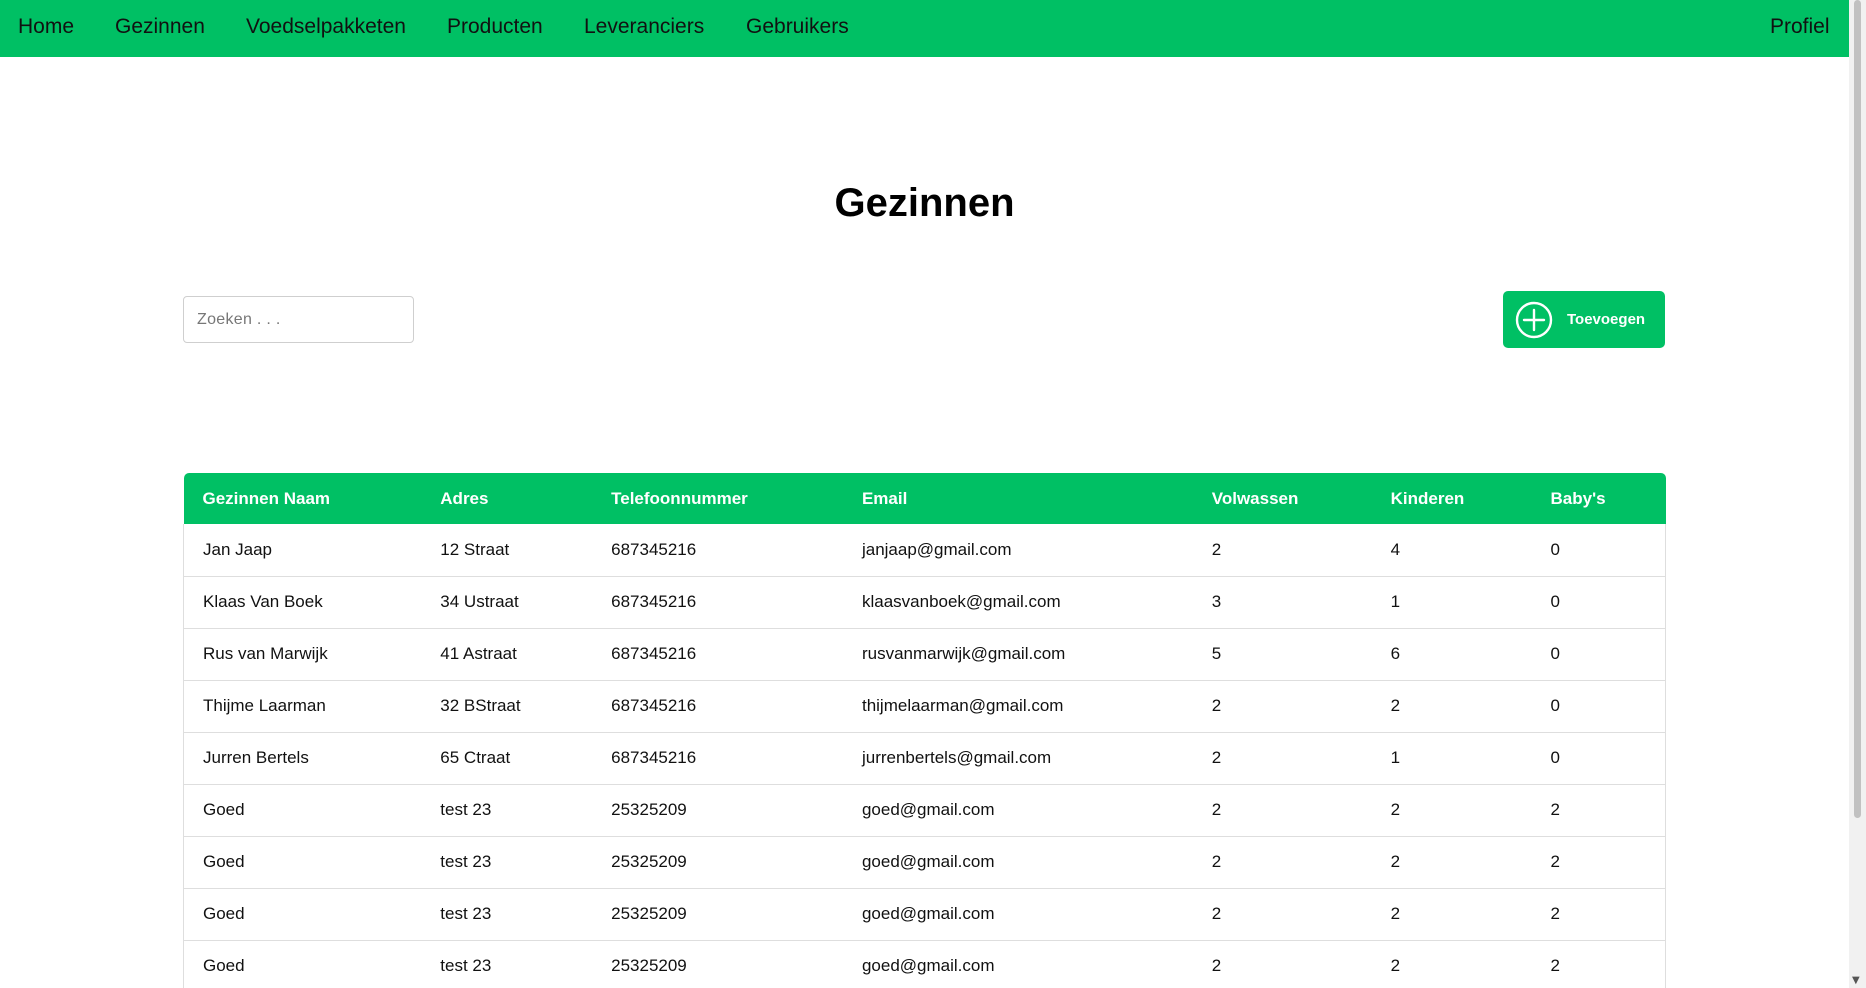 Image resolution: width=1866 pixels, height=988 pixels. I want to click on cell-children: 4, so click(1451, 550).